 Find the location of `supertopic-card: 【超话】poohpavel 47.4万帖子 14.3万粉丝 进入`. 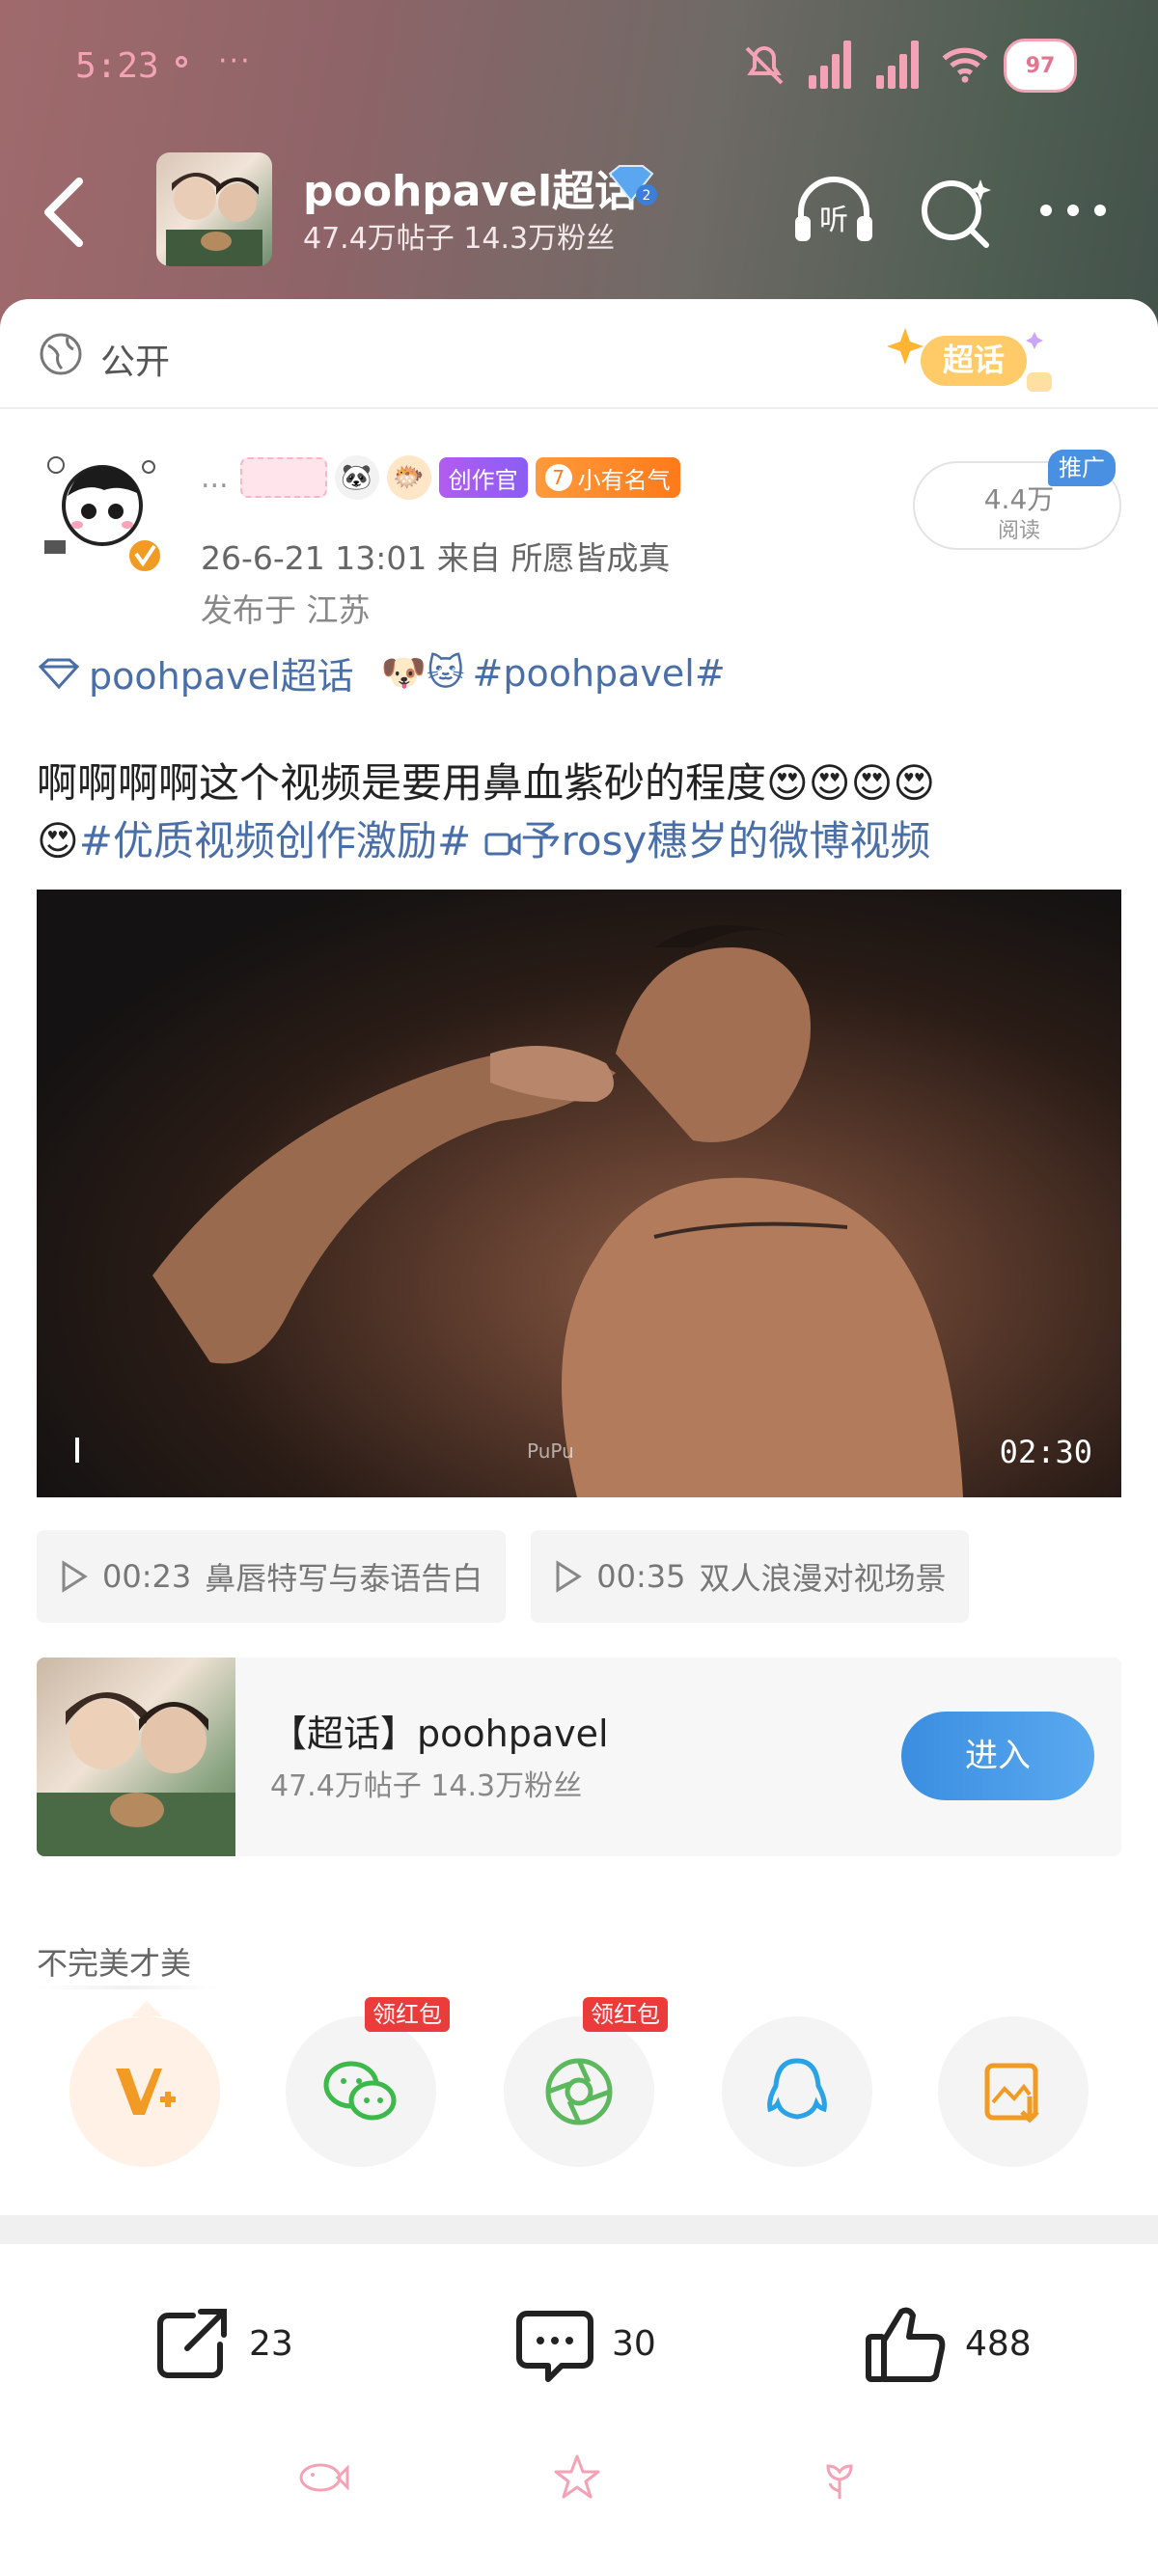

supertopic-card: 【超话】poohpavel 47.4万帖子 14.3万粉丝 进入 is located at coordinates (579, 1757).